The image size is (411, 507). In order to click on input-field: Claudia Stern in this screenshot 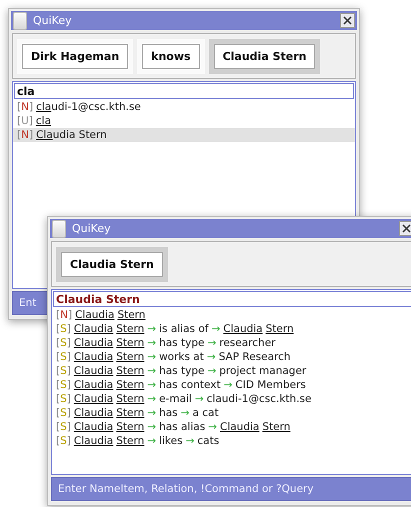, I will do `click(232, 299)`.